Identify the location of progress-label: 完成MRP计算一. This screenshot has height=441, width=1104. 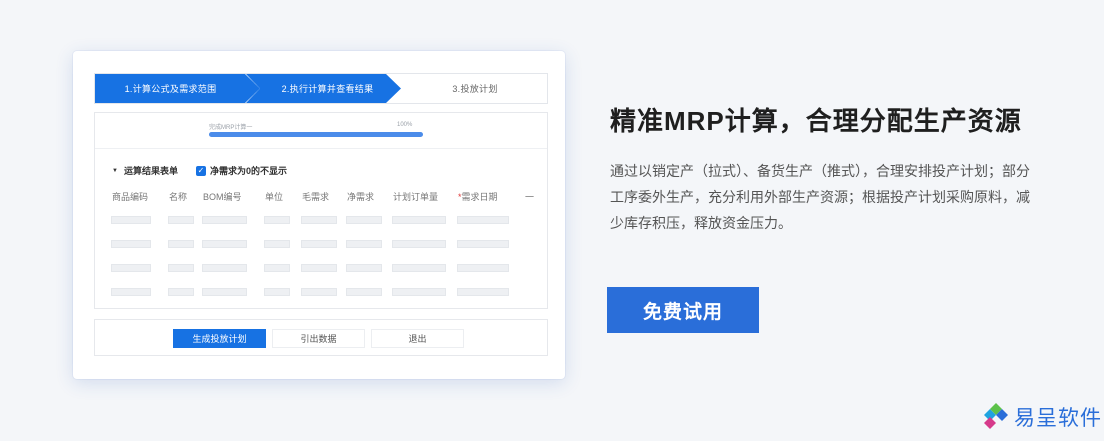
(231, 128).